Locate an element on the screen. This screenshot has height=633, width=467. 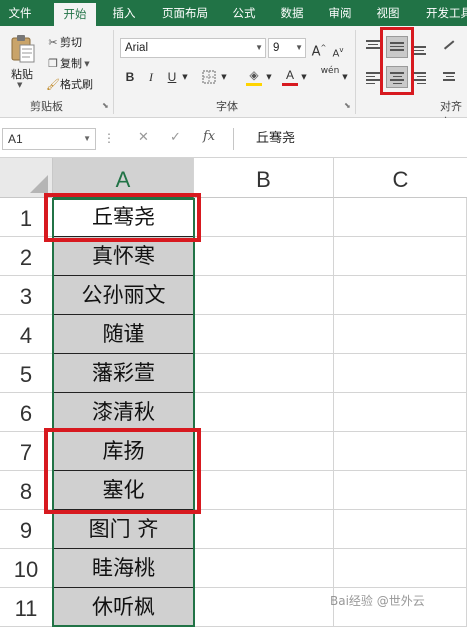
name-box: A1 ▼ is located at coordinates (49, 139).